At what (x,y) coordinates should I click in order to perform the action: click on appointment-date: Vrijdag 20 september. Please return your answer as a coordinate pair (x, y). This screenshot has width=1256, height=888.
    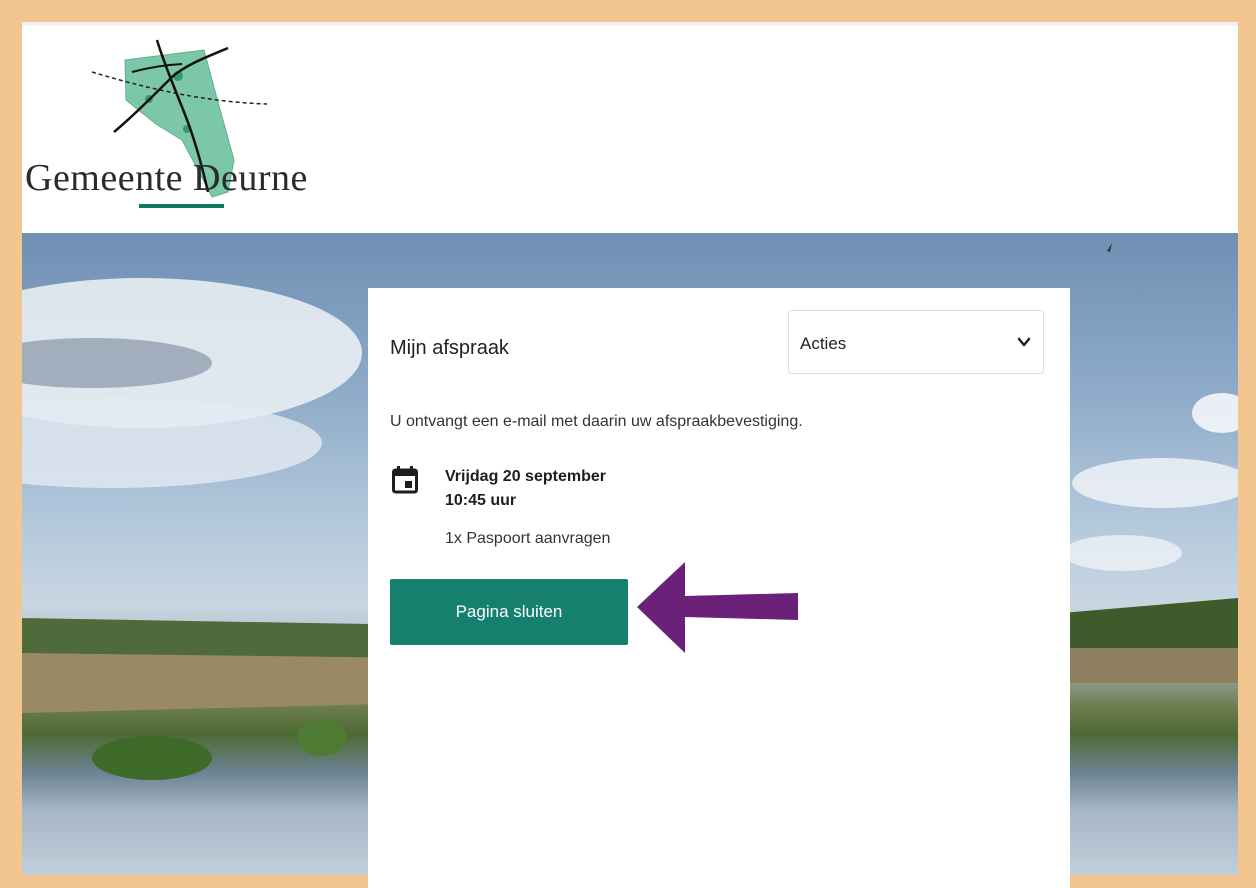
    Looking at the image, I should click on (525, 476).